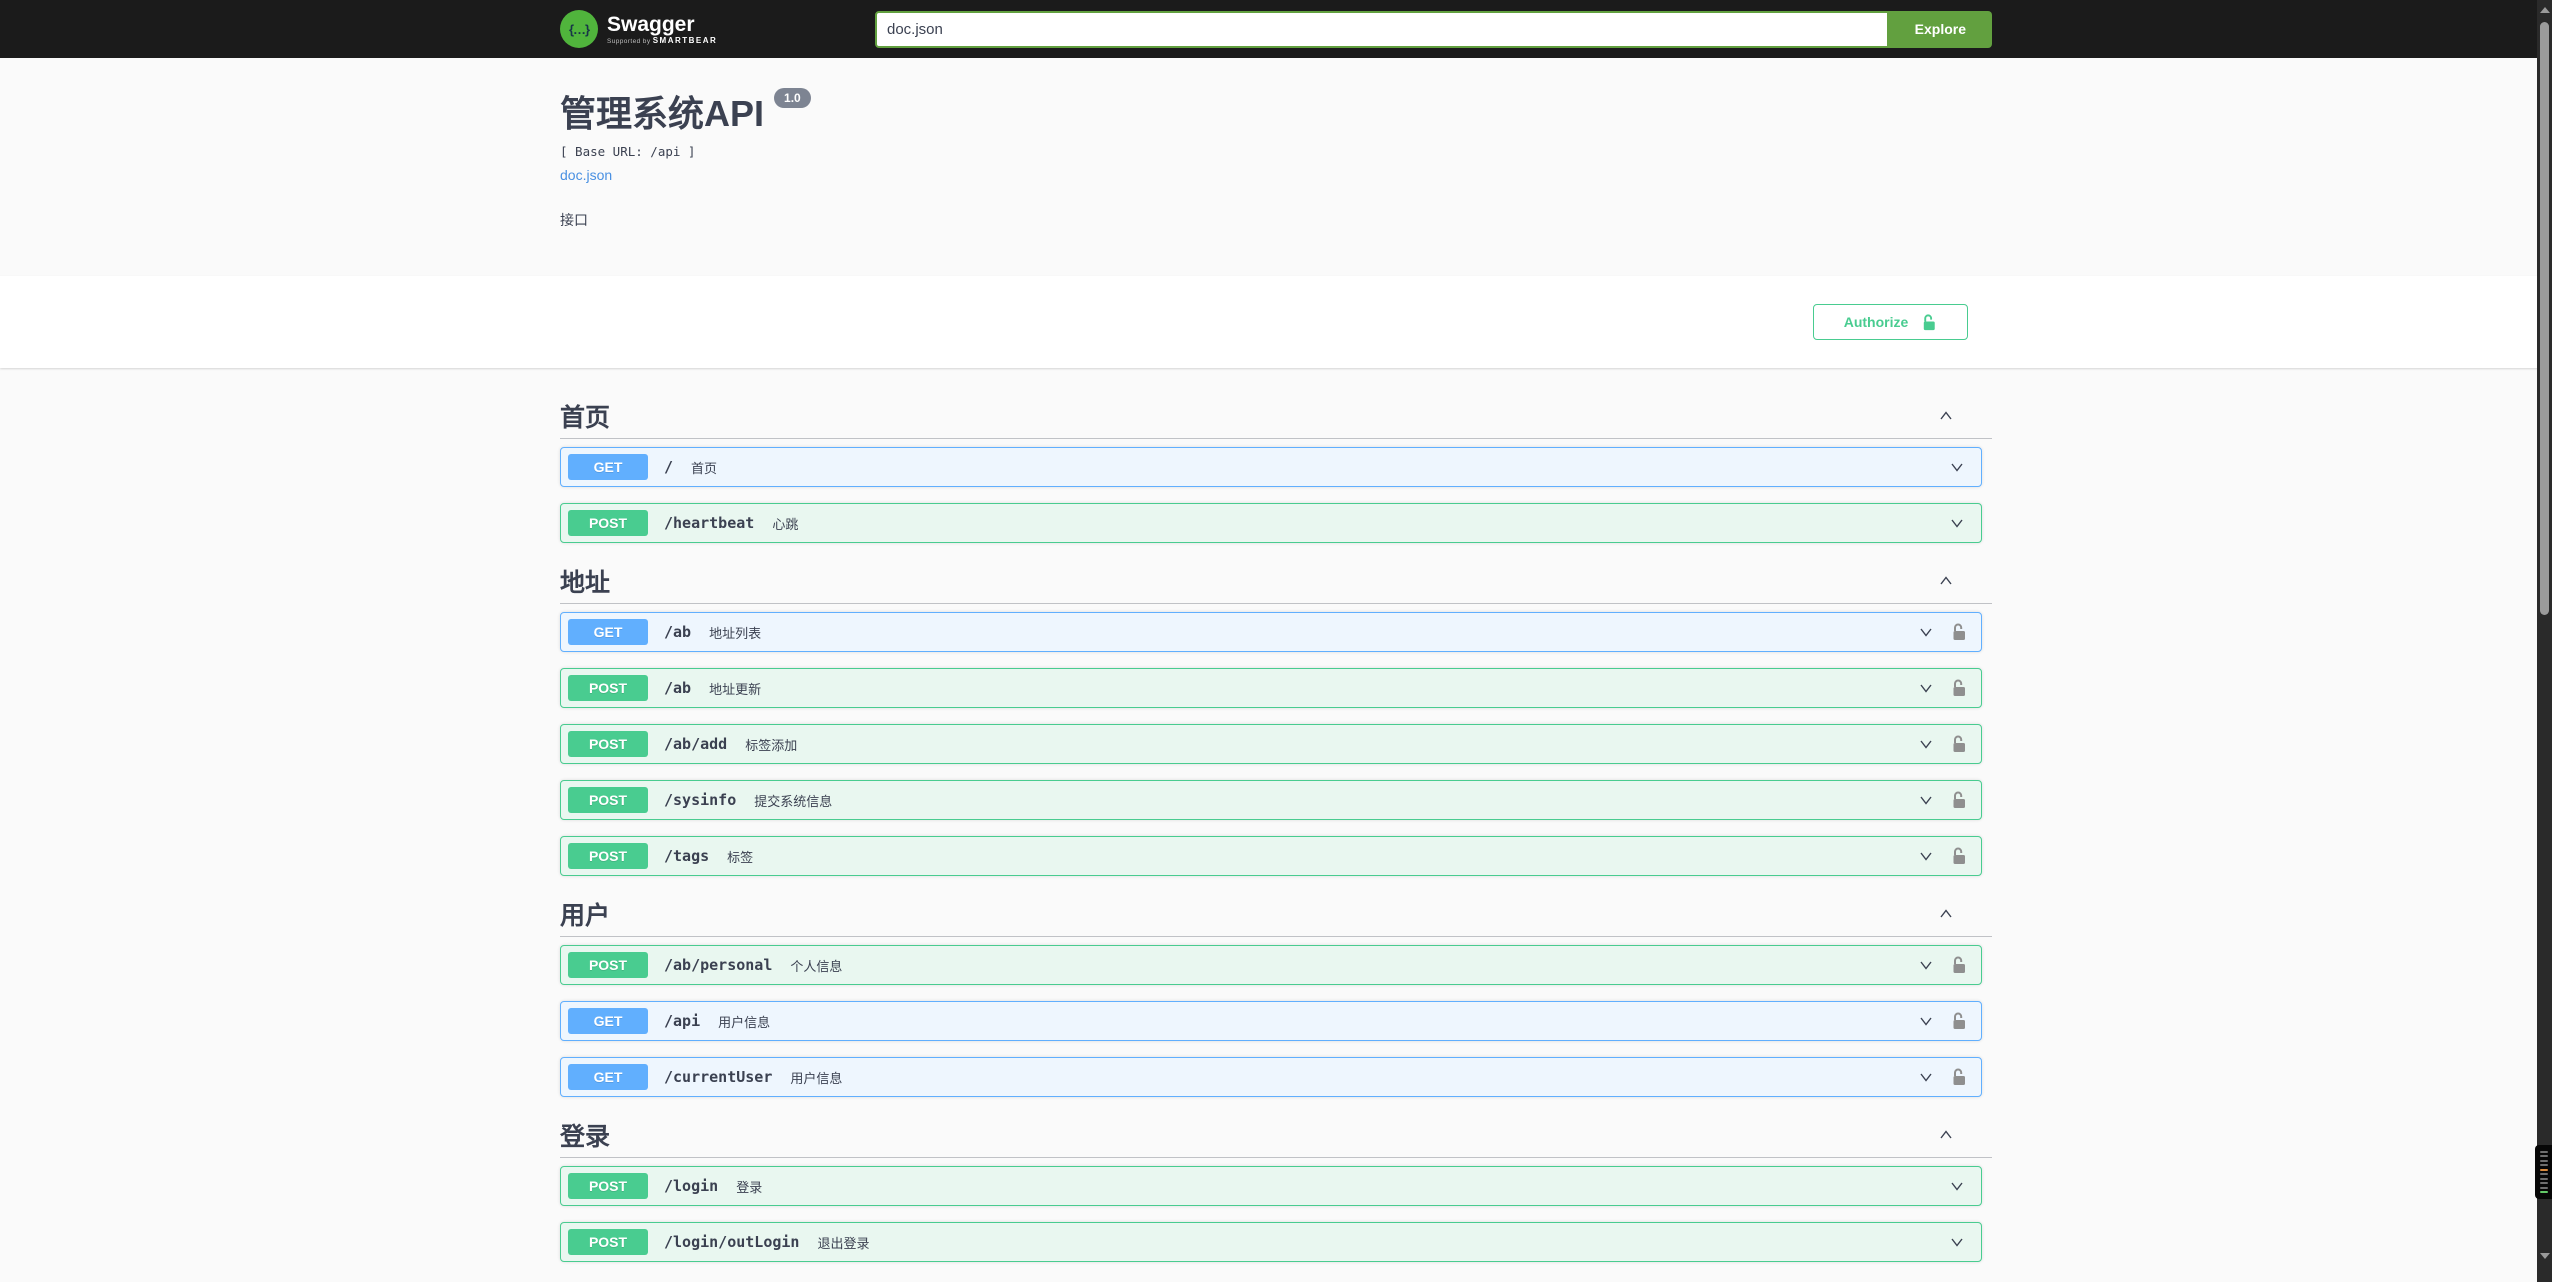  What do you see at coordinates (1271, 856) in the screenshot?
I see `operation-row: POST /tags 标签` at bounding box center [1271, 856].